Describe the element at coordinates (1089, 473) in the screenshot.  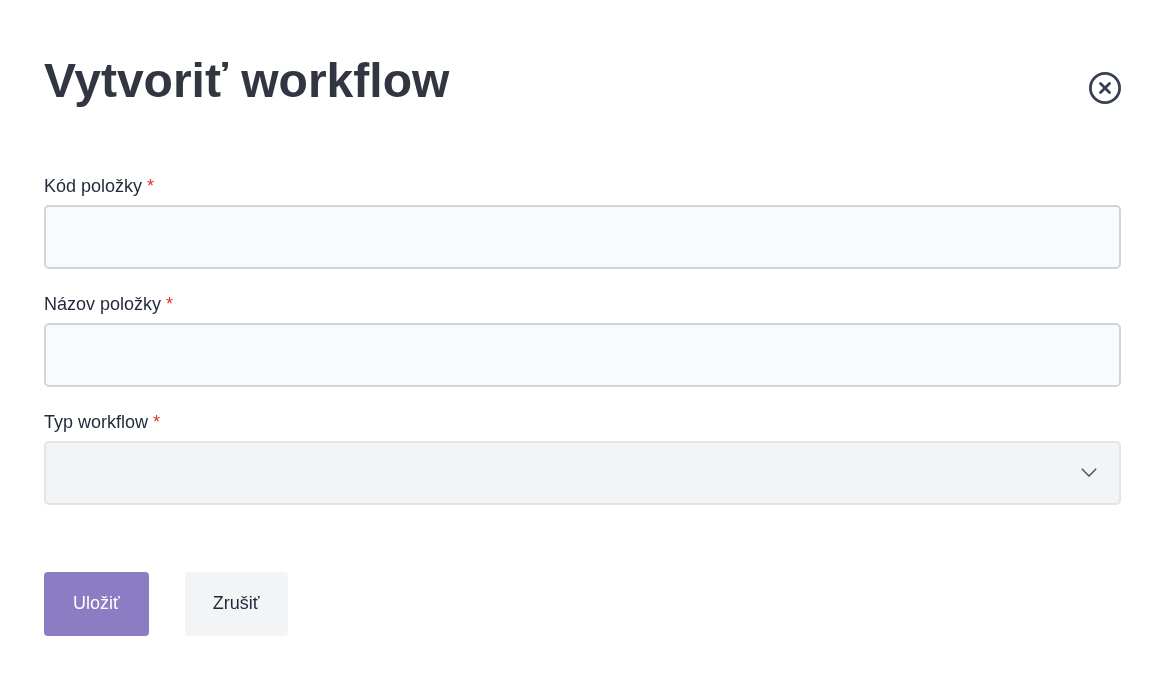
I see `chevron-down-icon` at that location.